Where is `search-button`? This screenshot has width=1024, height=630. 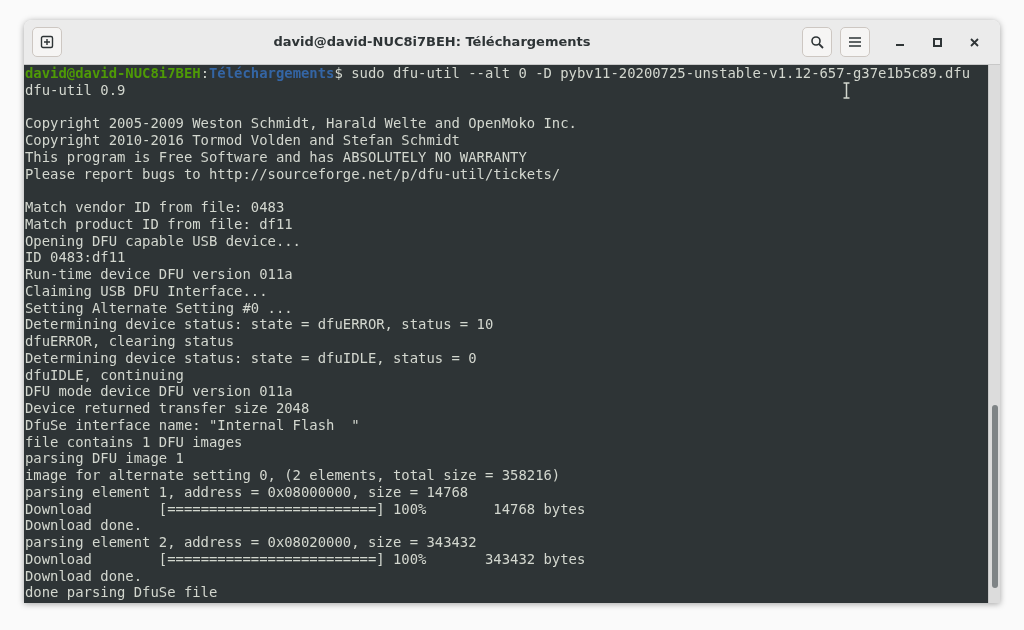
search-button is located at coordinates (817, 42).